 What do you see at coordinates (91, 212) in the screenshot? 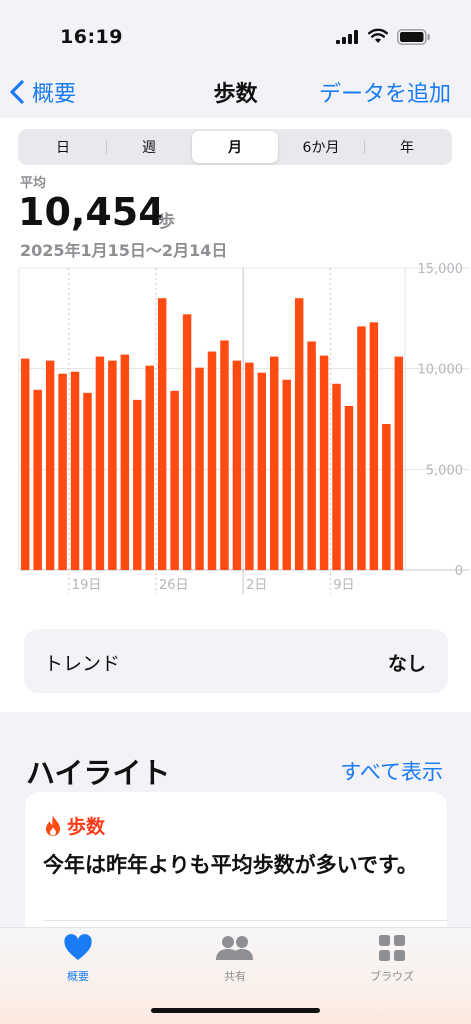
I see `average-value: 10,454` at bounding box center [91, 212].